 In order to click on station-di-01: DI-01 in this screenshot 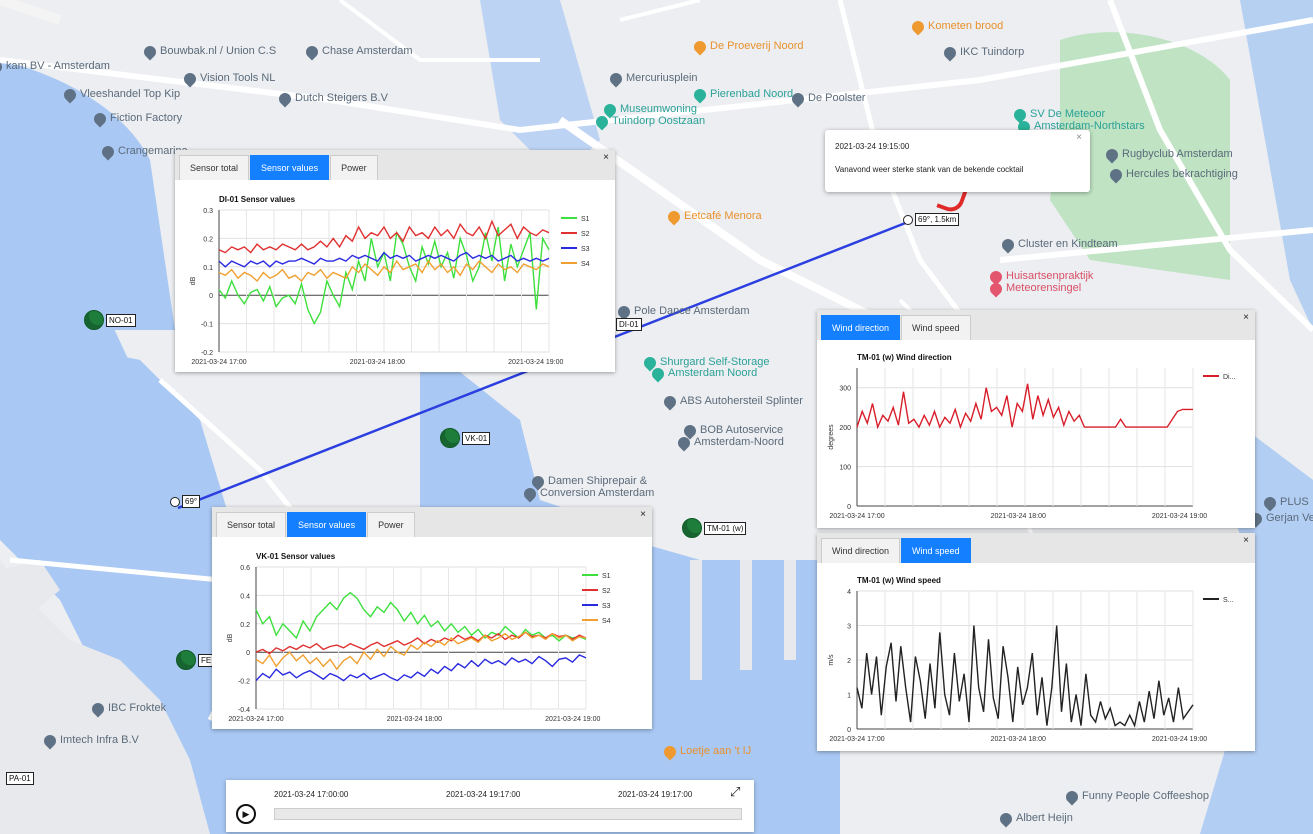, I will do `click(629, 324)`.